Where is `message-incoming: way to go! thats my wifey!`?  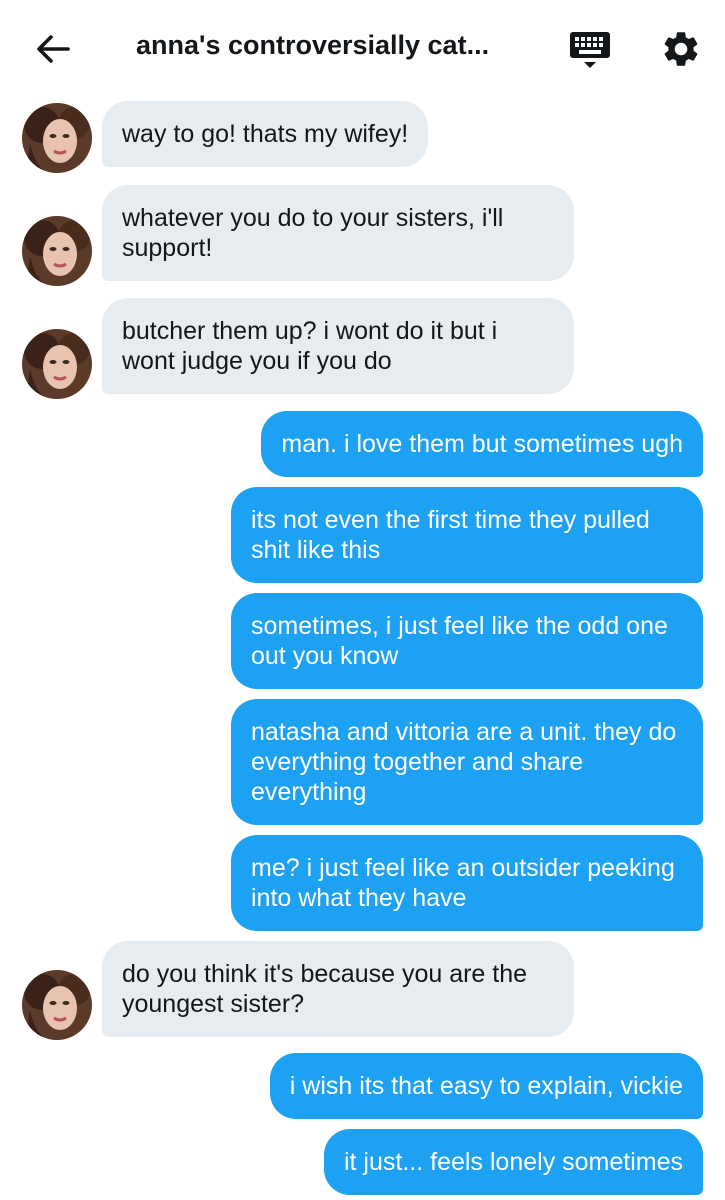
message-incoming: way to go! thats my wifey! is located at coordinates (265, 134).